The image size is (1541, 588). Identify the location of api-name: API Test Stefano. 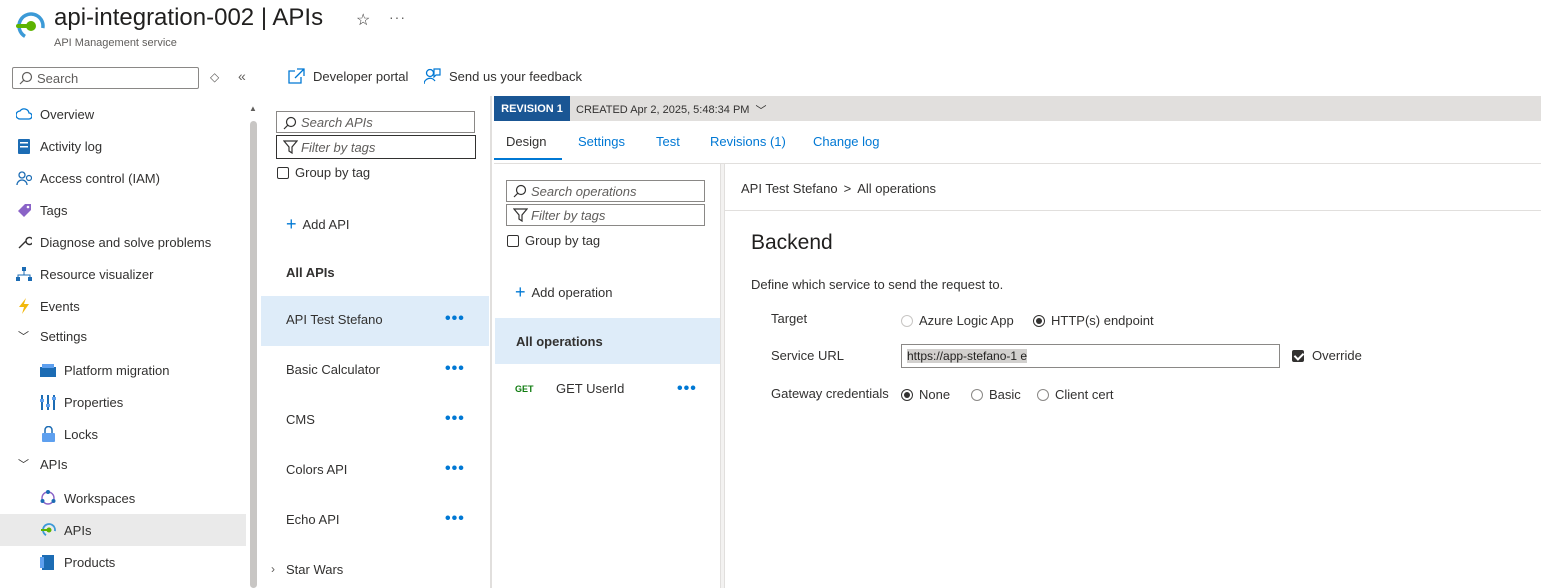
(334, 319).